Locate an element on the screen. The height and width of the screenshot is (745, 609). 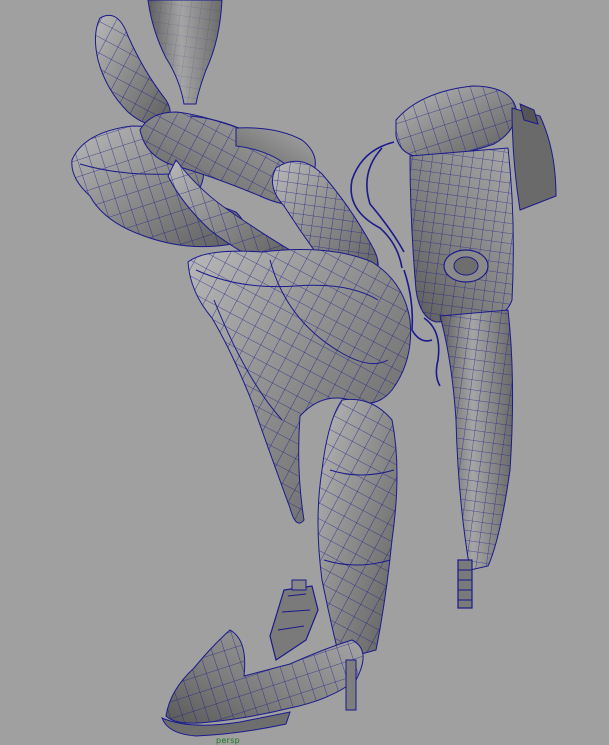
blade-rod is located at coordinates (465, 584).